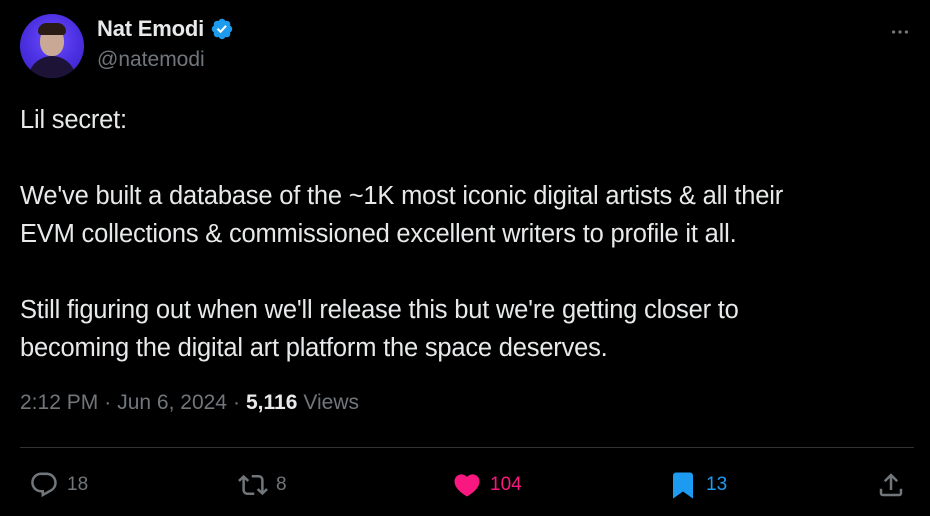  I want to click on reply-icon, so click(44, 485).